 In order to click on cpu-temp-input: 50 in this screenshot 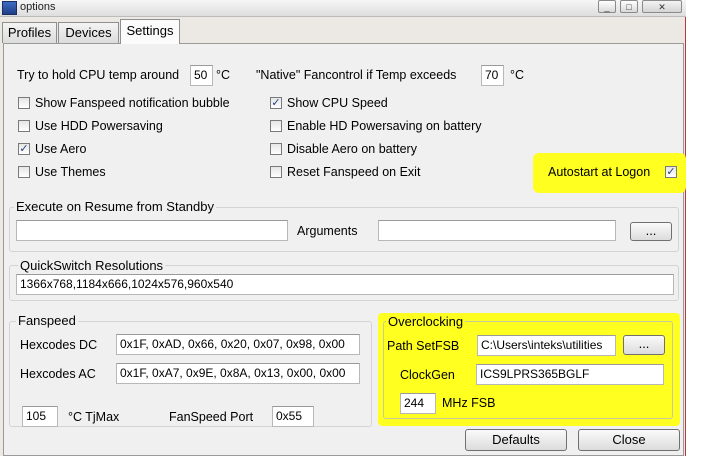, I will do `click(201, 75)`.